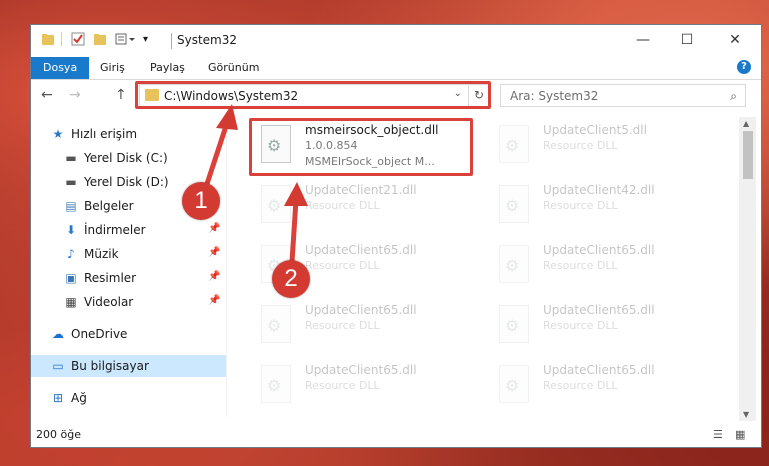  What do you see at coordinates (255, 183) in the screenshot?
I see `annotation-arrows` at bounding box center [255, 183].